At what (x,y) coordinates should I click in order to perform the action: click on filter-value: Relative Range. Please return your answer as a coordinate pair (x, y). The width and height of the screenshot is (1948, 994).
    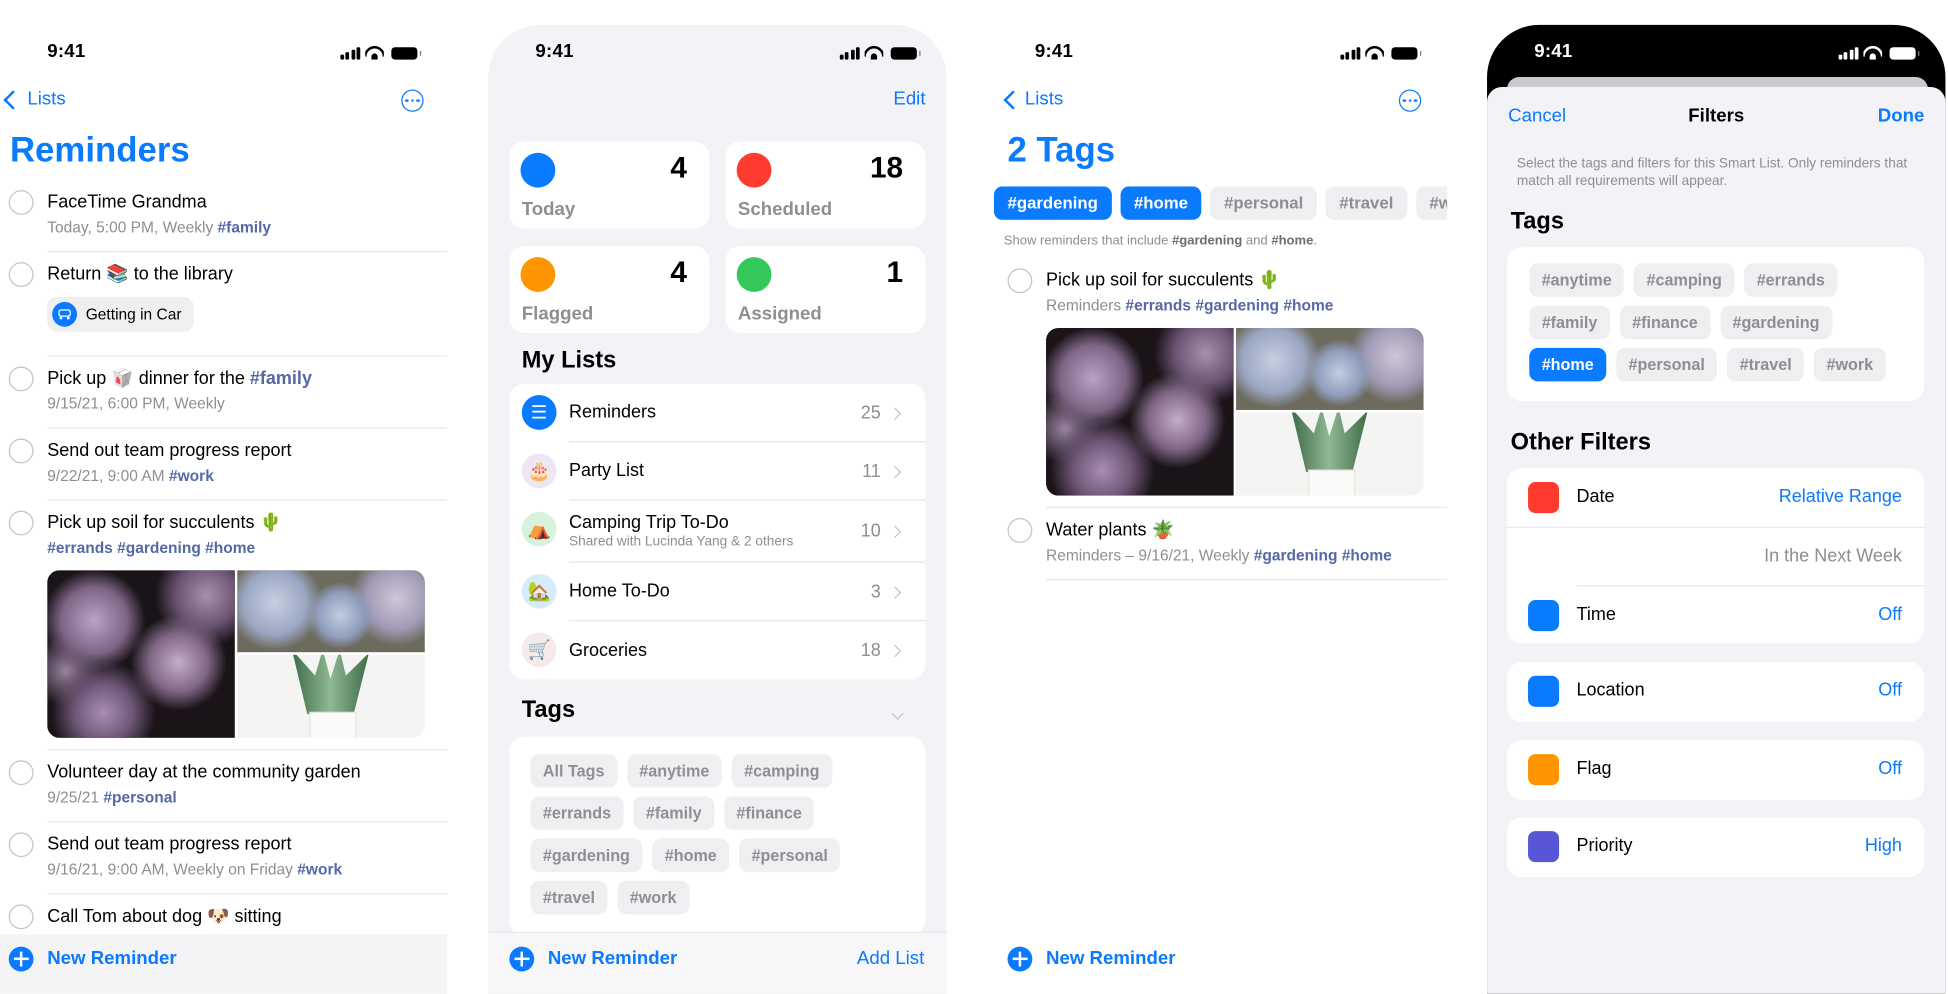
    Looking at the image, I should click on (1840, 497).